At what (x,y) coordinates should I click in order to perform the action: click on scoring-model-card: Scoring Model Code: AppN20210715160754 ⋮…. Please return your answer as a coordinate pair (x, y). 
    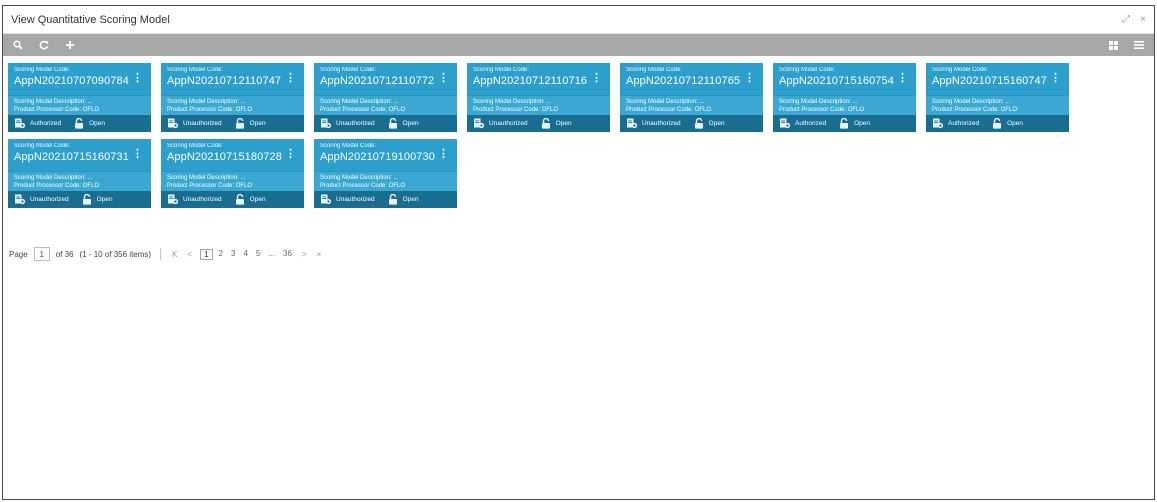
    Looking at the image, I should click on (844, 97).